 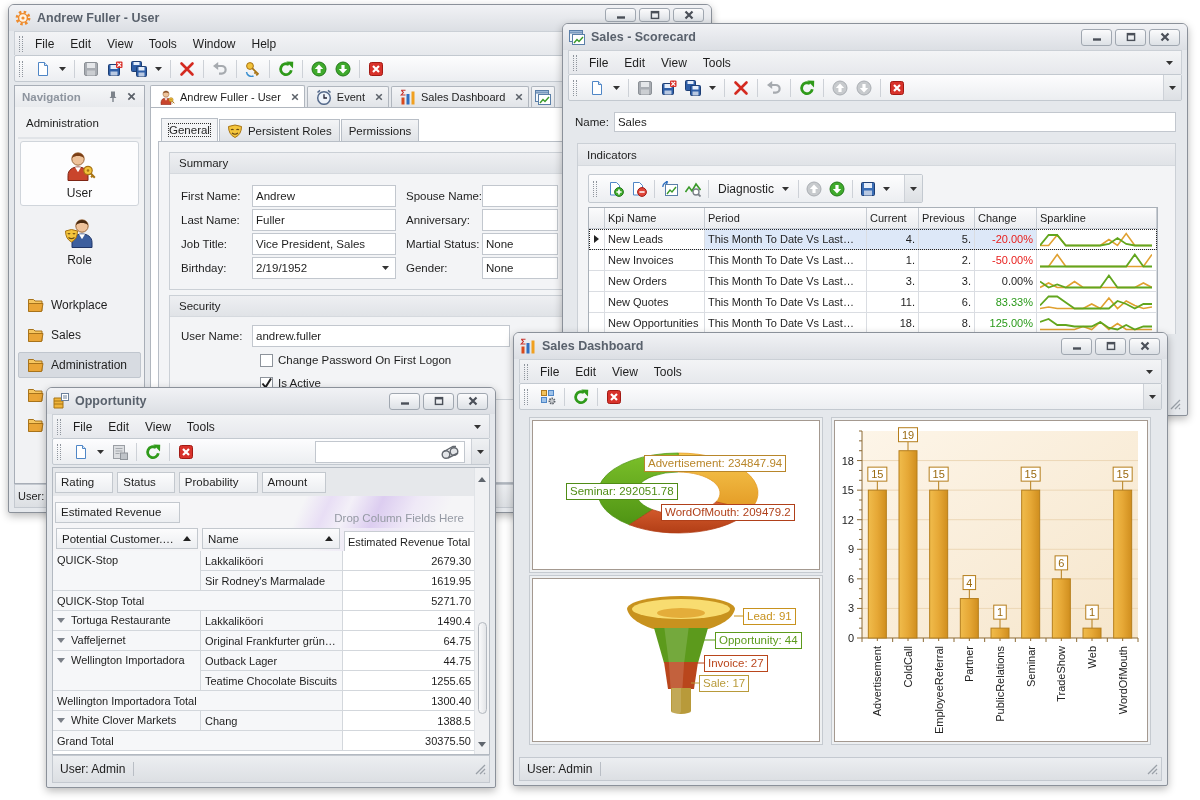 What do you see at coordinates (460, 96) in the screenshot?
I see `tab: Sales Dashboard` at bounding box center [460, 96].